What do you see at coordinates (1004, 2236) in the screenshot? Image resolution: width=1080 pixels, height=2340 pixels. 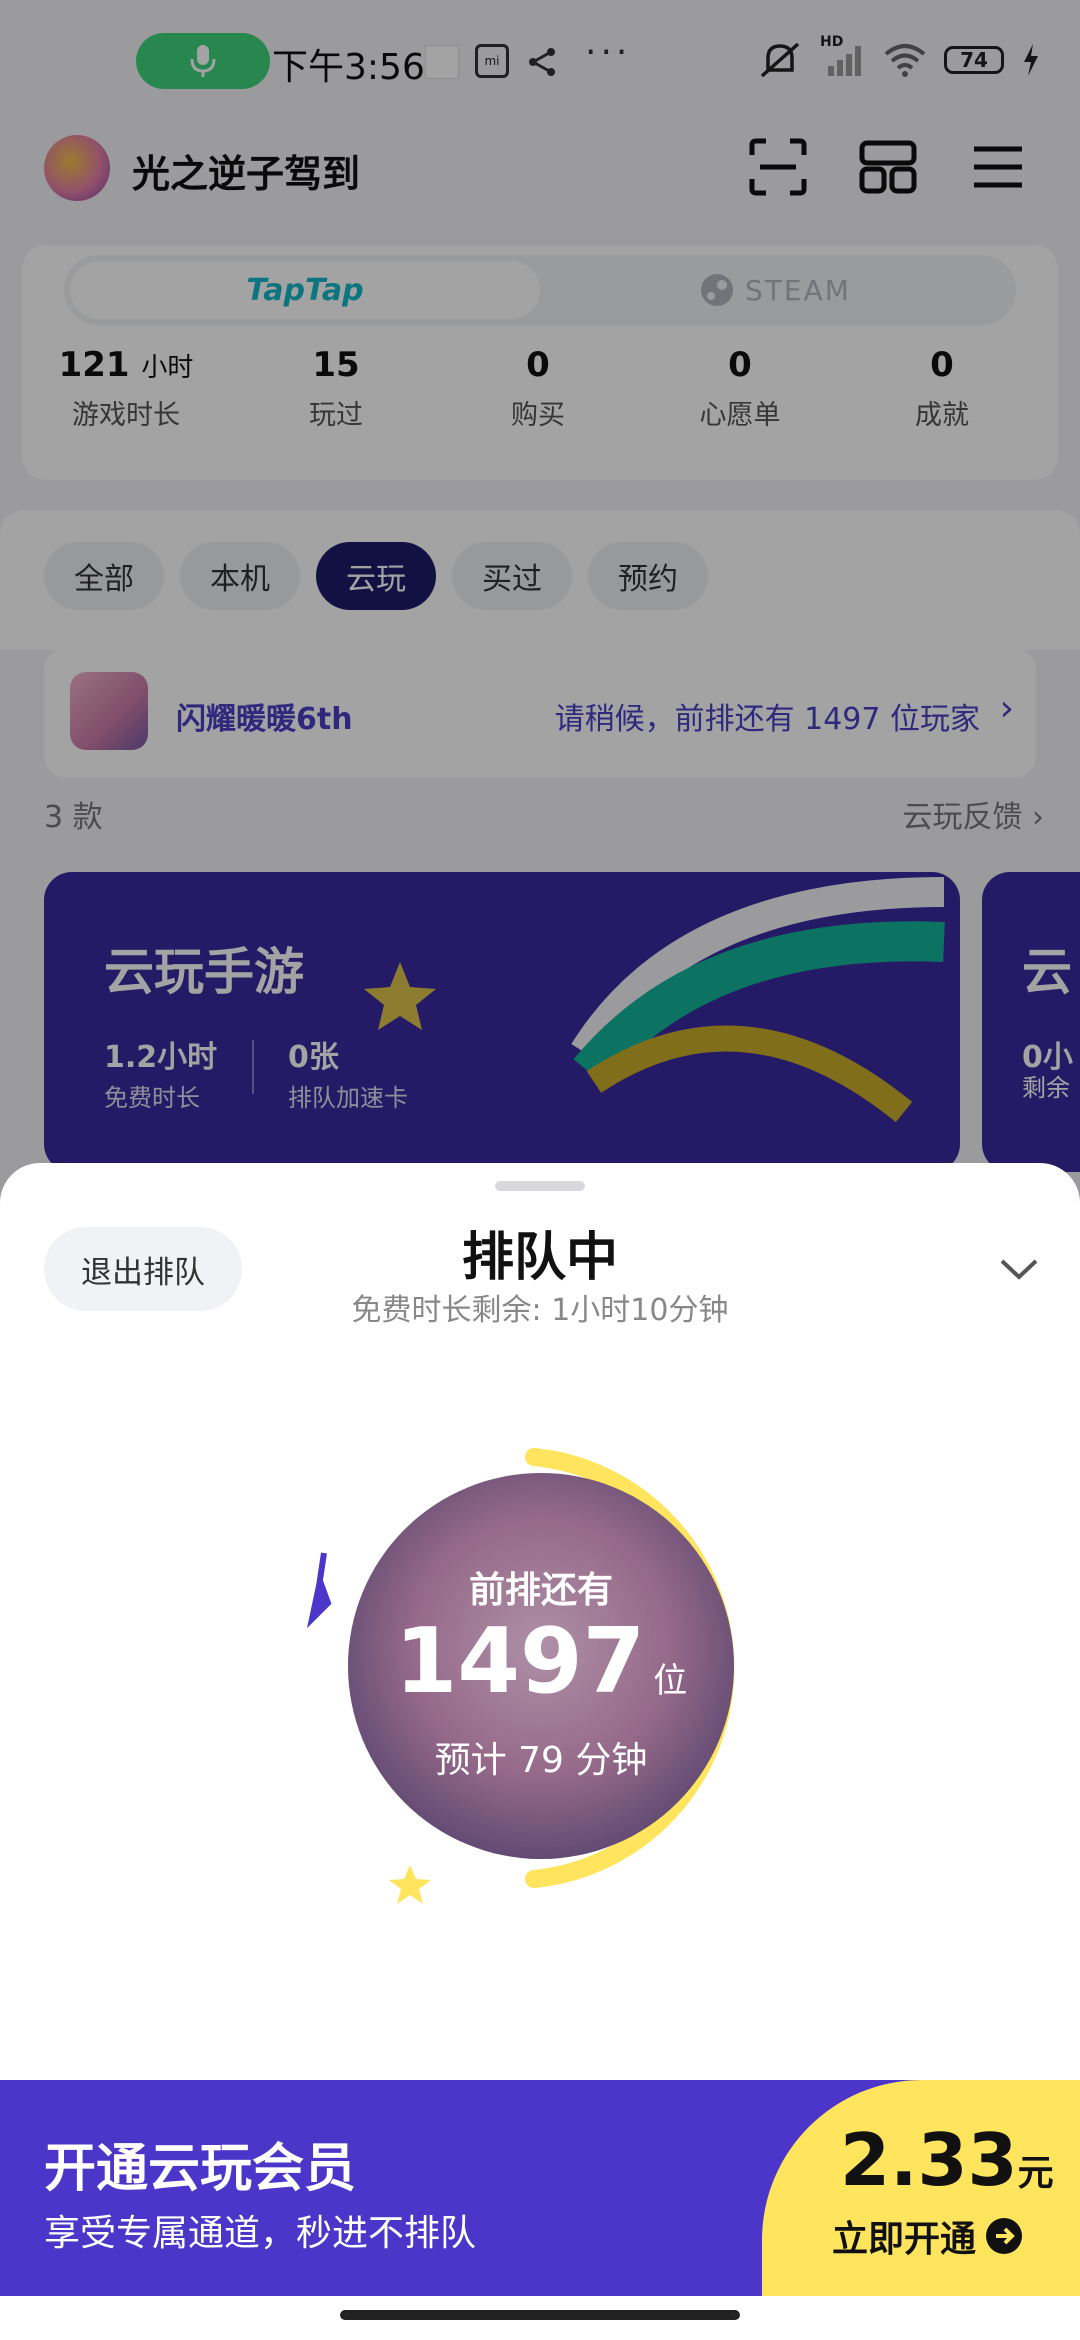 I see `arrow-right-circle-icon` at bounding box center [1004, 2236].